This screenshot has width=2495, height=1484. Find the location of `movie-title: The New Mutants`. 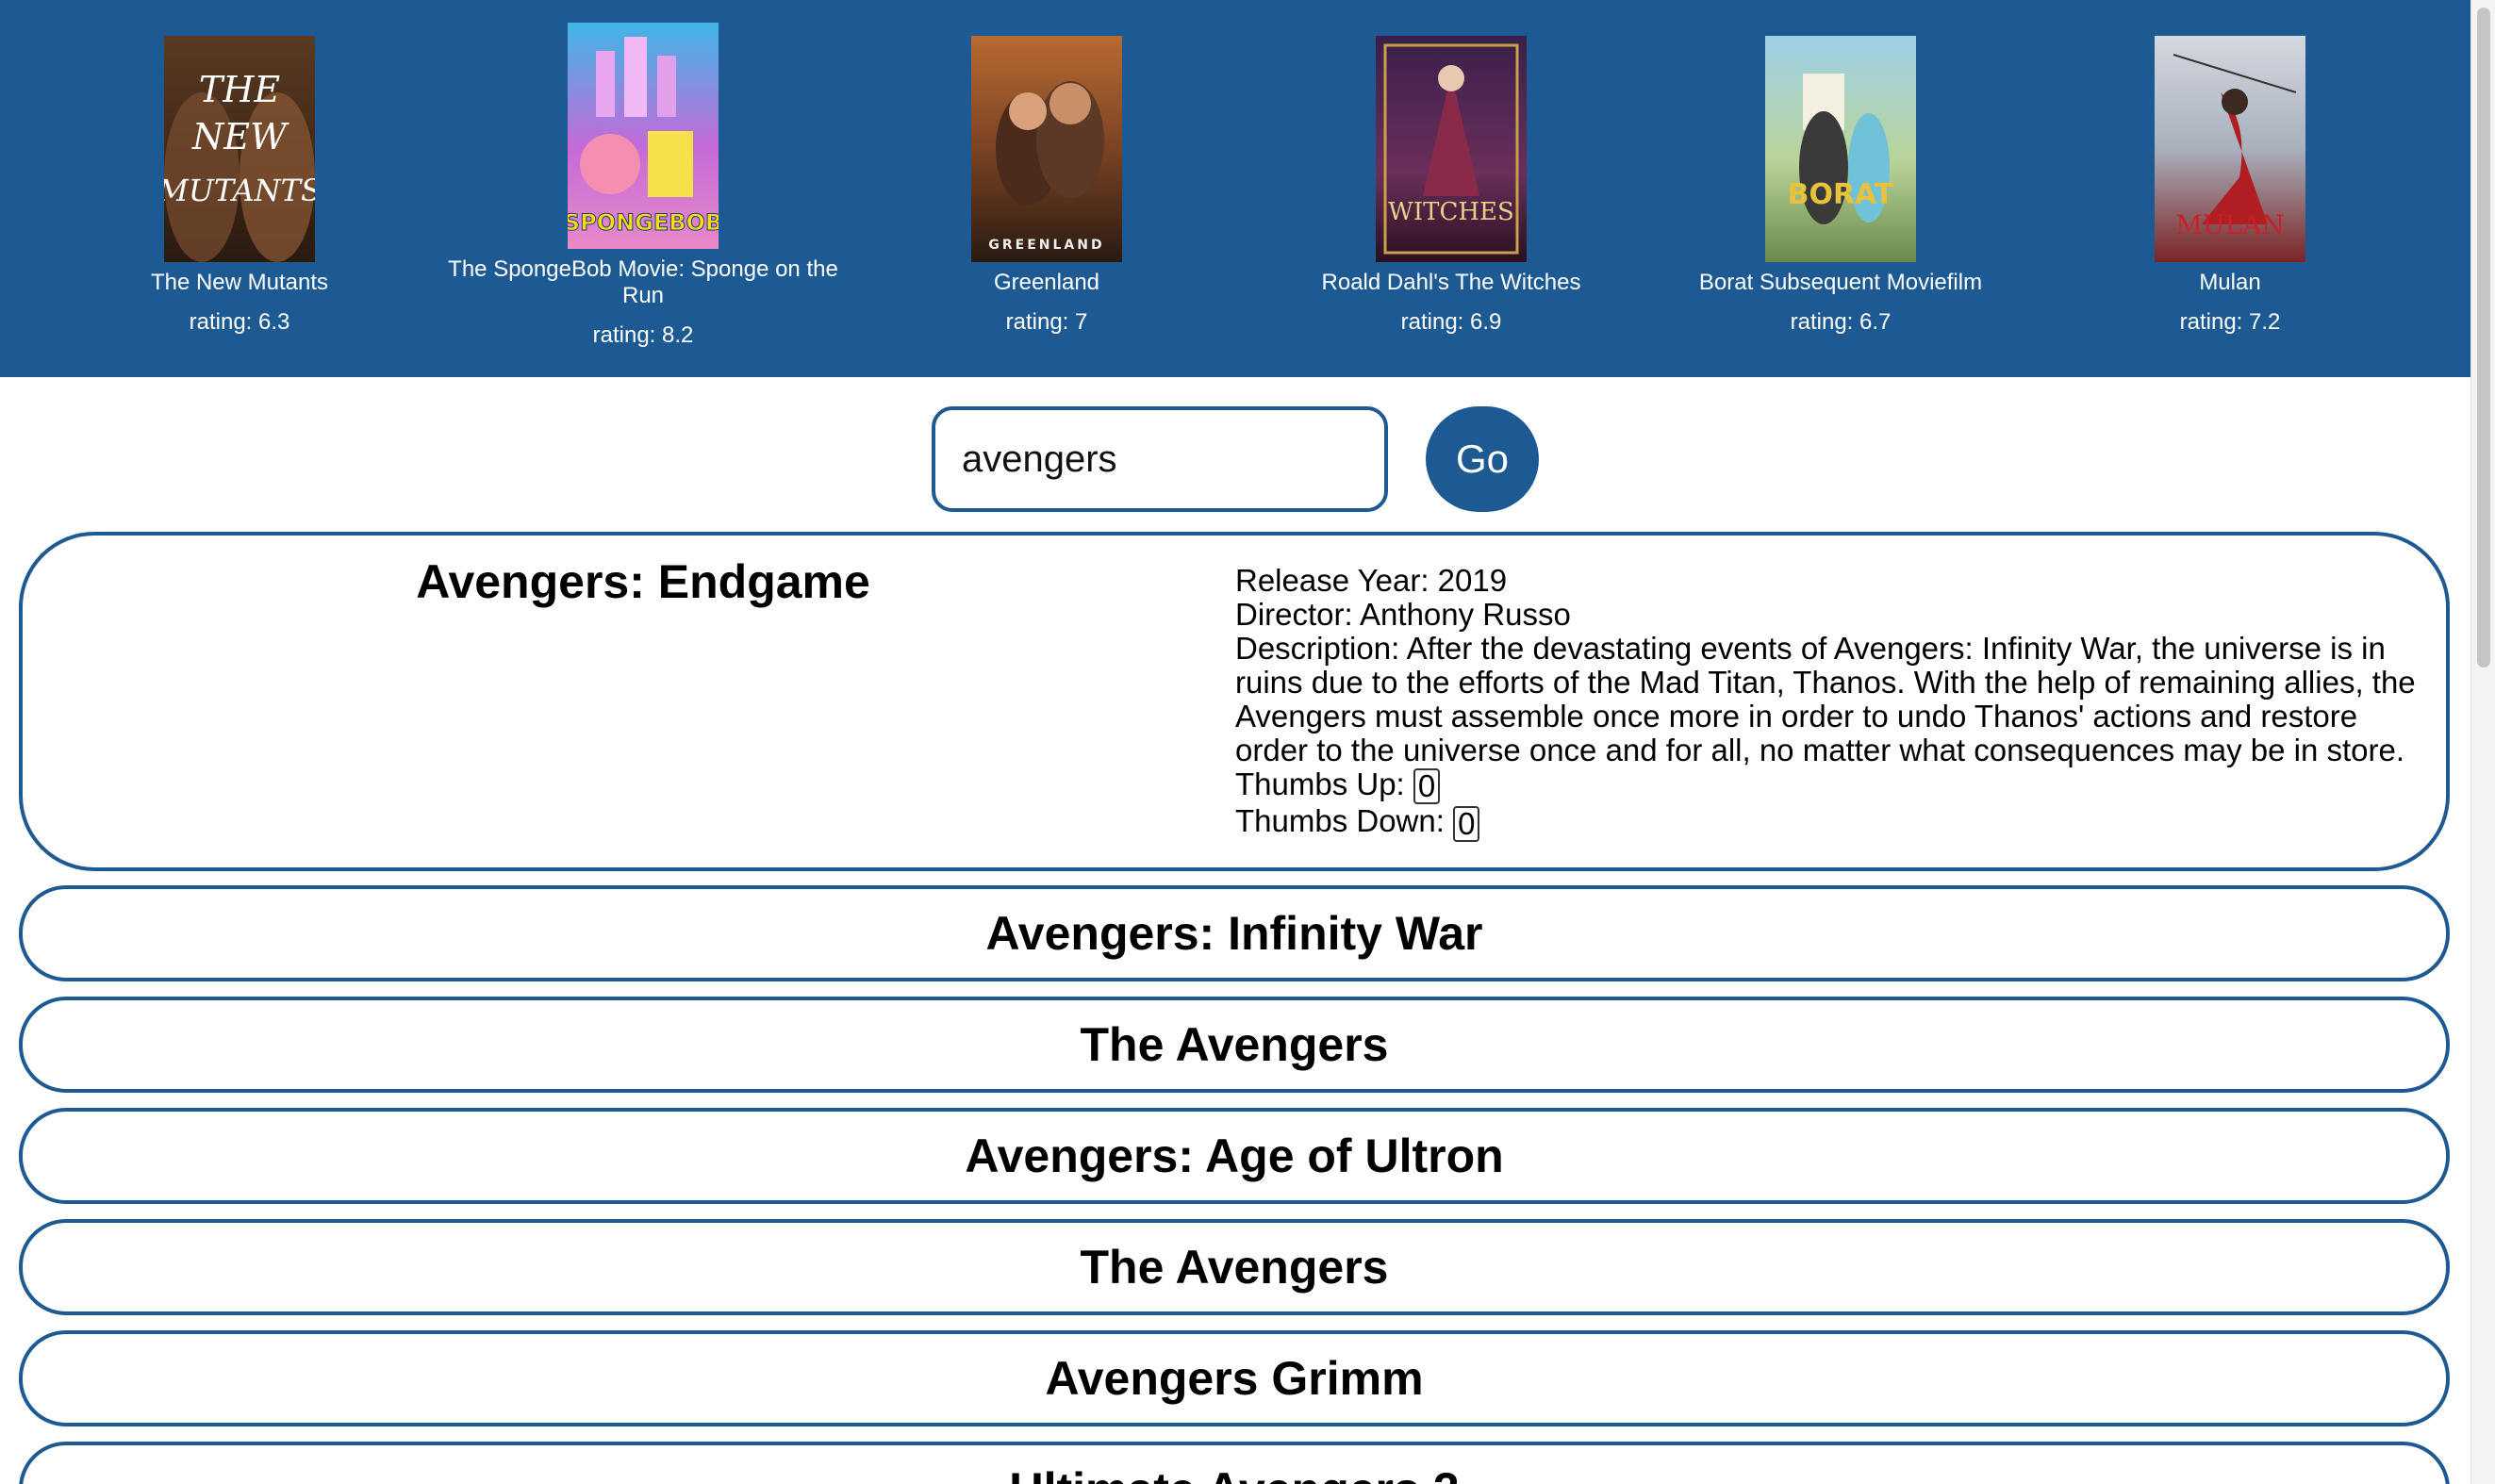

movie-title: The New Mutants is located at coordinates (240, 282).